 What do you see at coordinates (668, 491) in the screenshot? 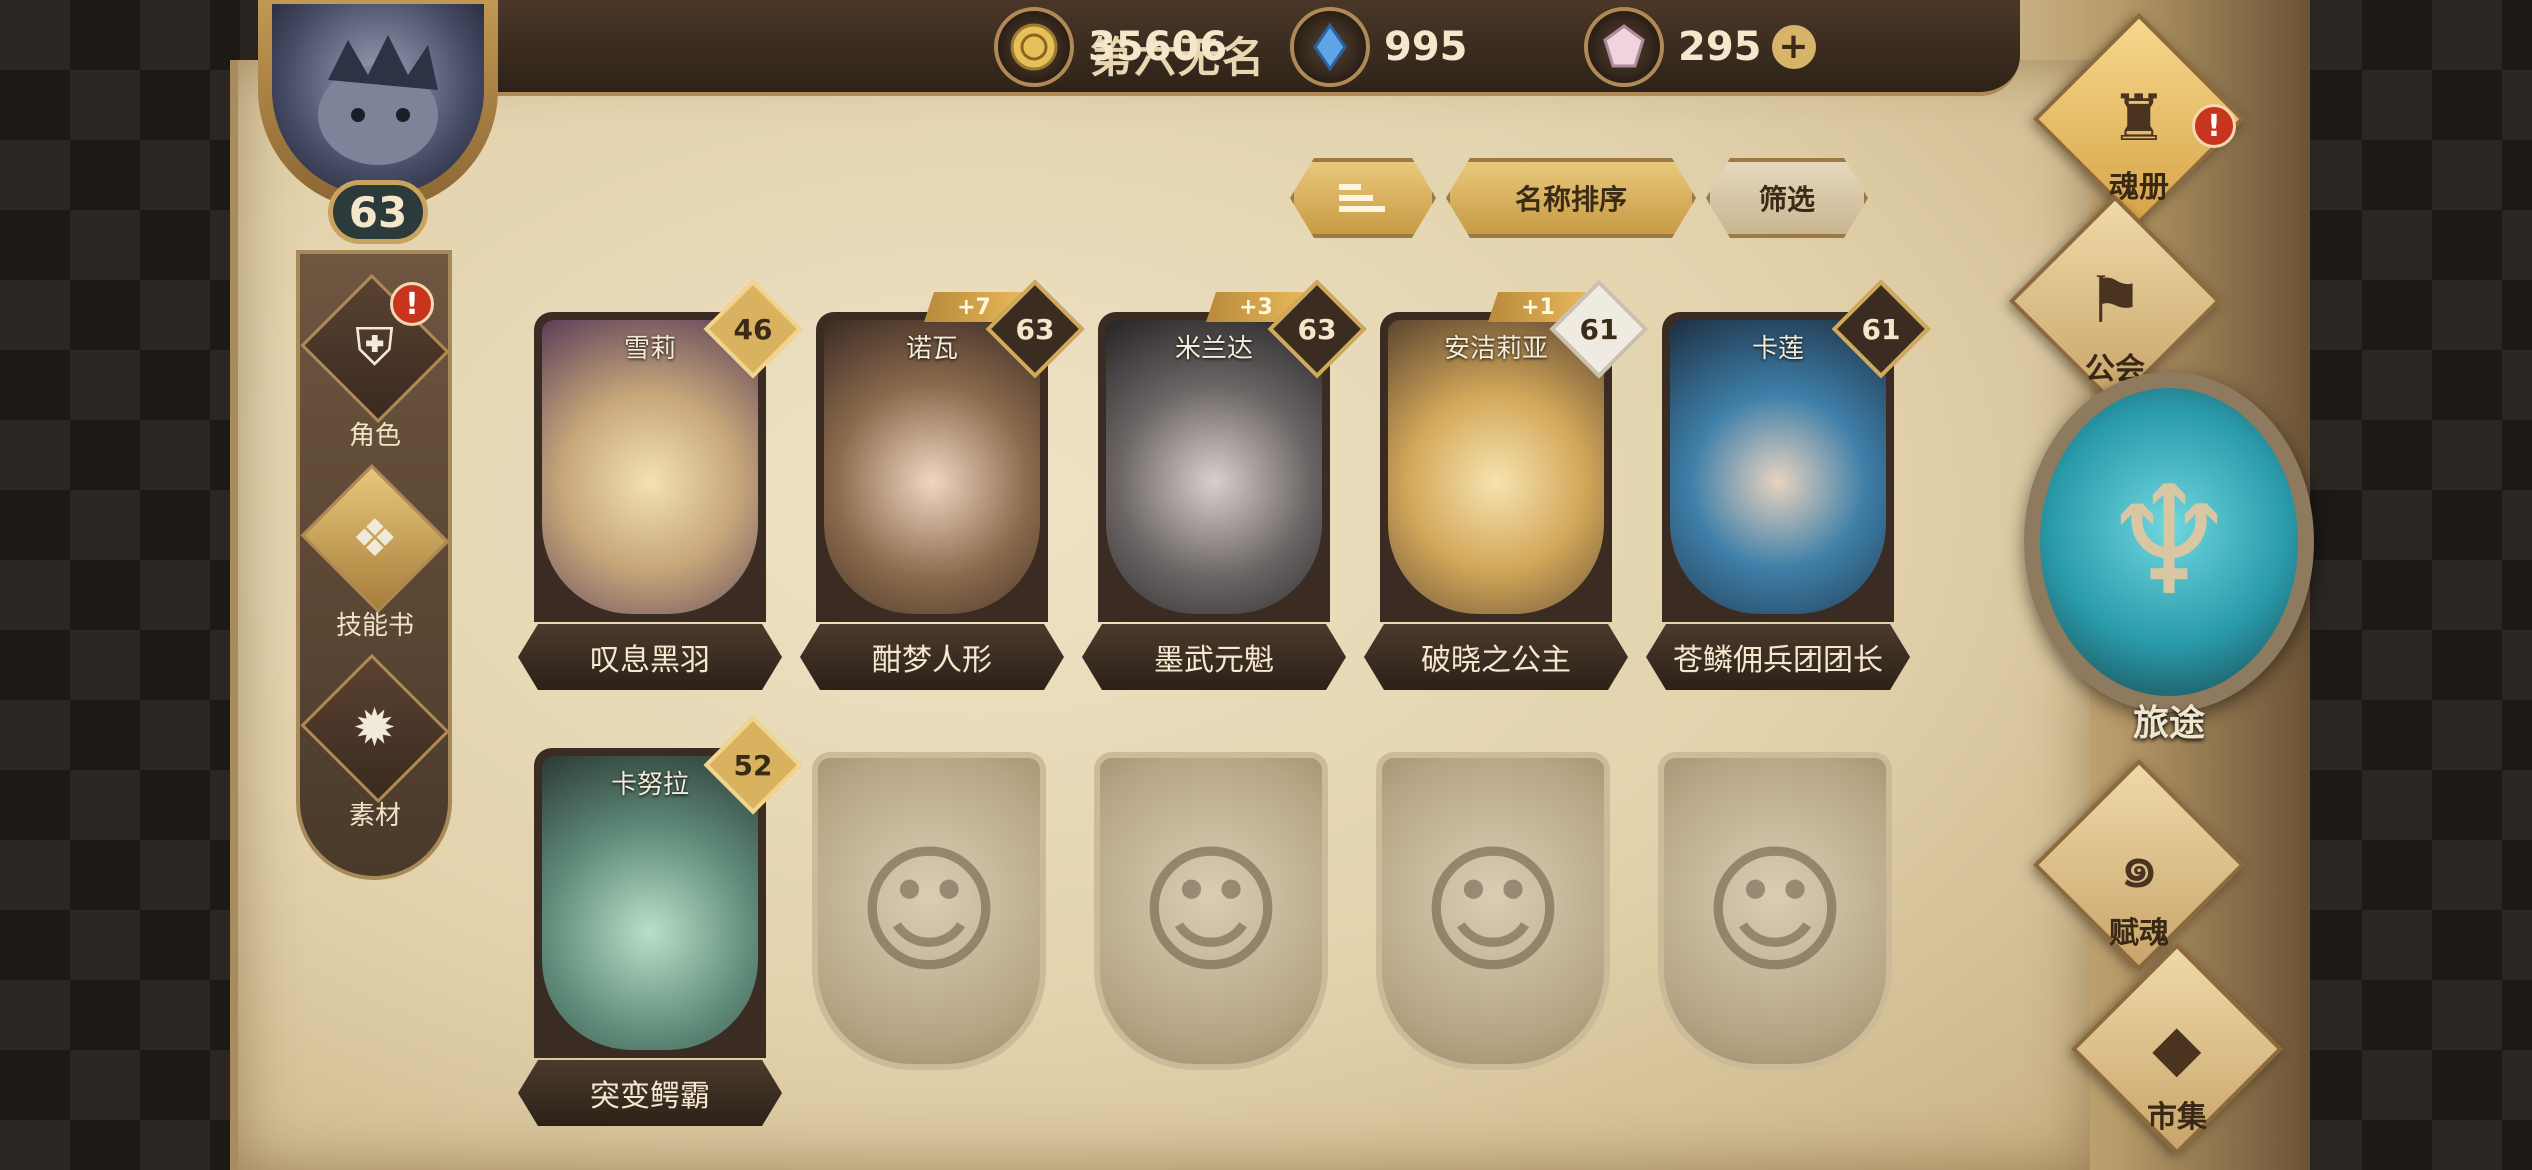
I see `character-card: 雪莉 46 叹息黑羽` at bounding box center [668, 491].